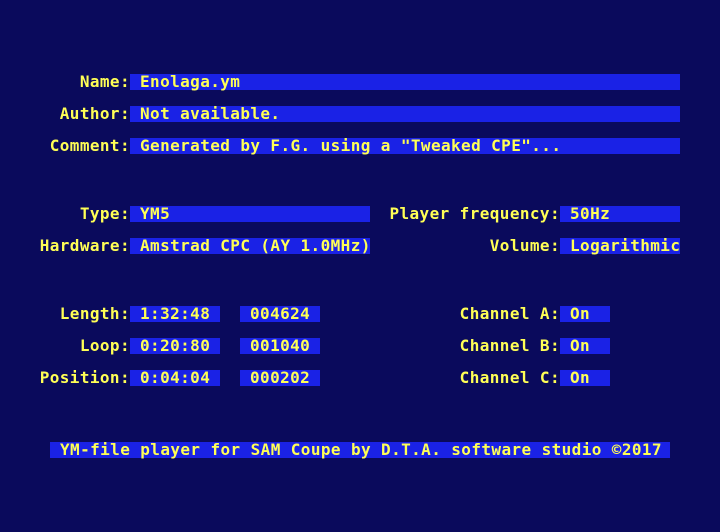 This screenshot has width=720, height=532. I want to click on loop-label: Loop:, so click(104, 345).